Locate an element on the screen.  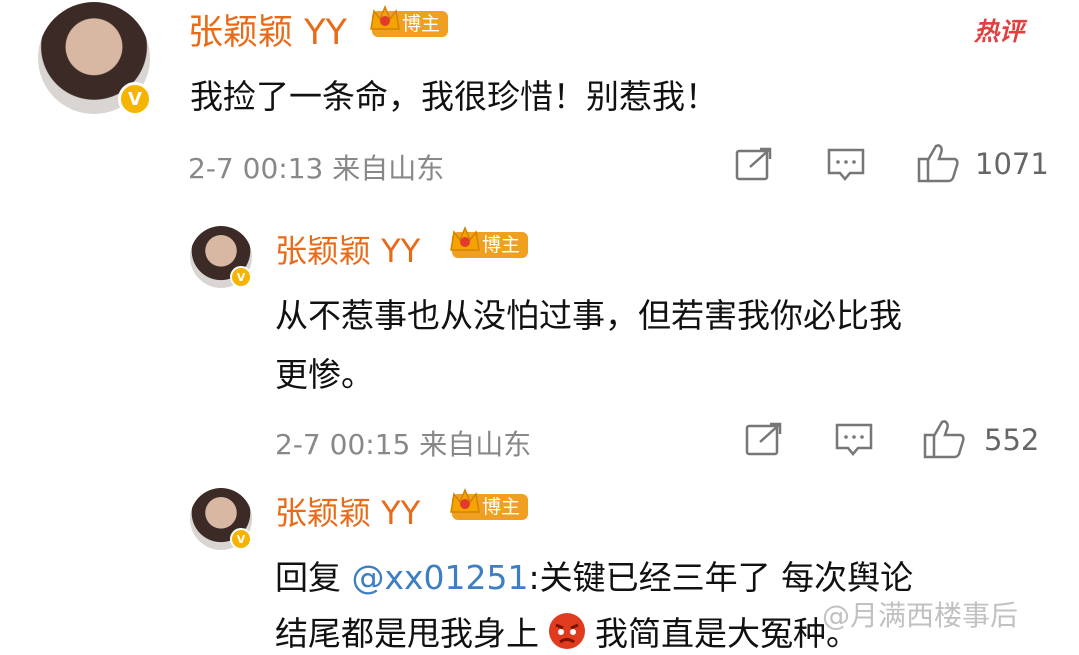
reply-text-line1: 回复 @xx01251:关键已经三年了 每次舆论 is located at coordinates (594, 575).